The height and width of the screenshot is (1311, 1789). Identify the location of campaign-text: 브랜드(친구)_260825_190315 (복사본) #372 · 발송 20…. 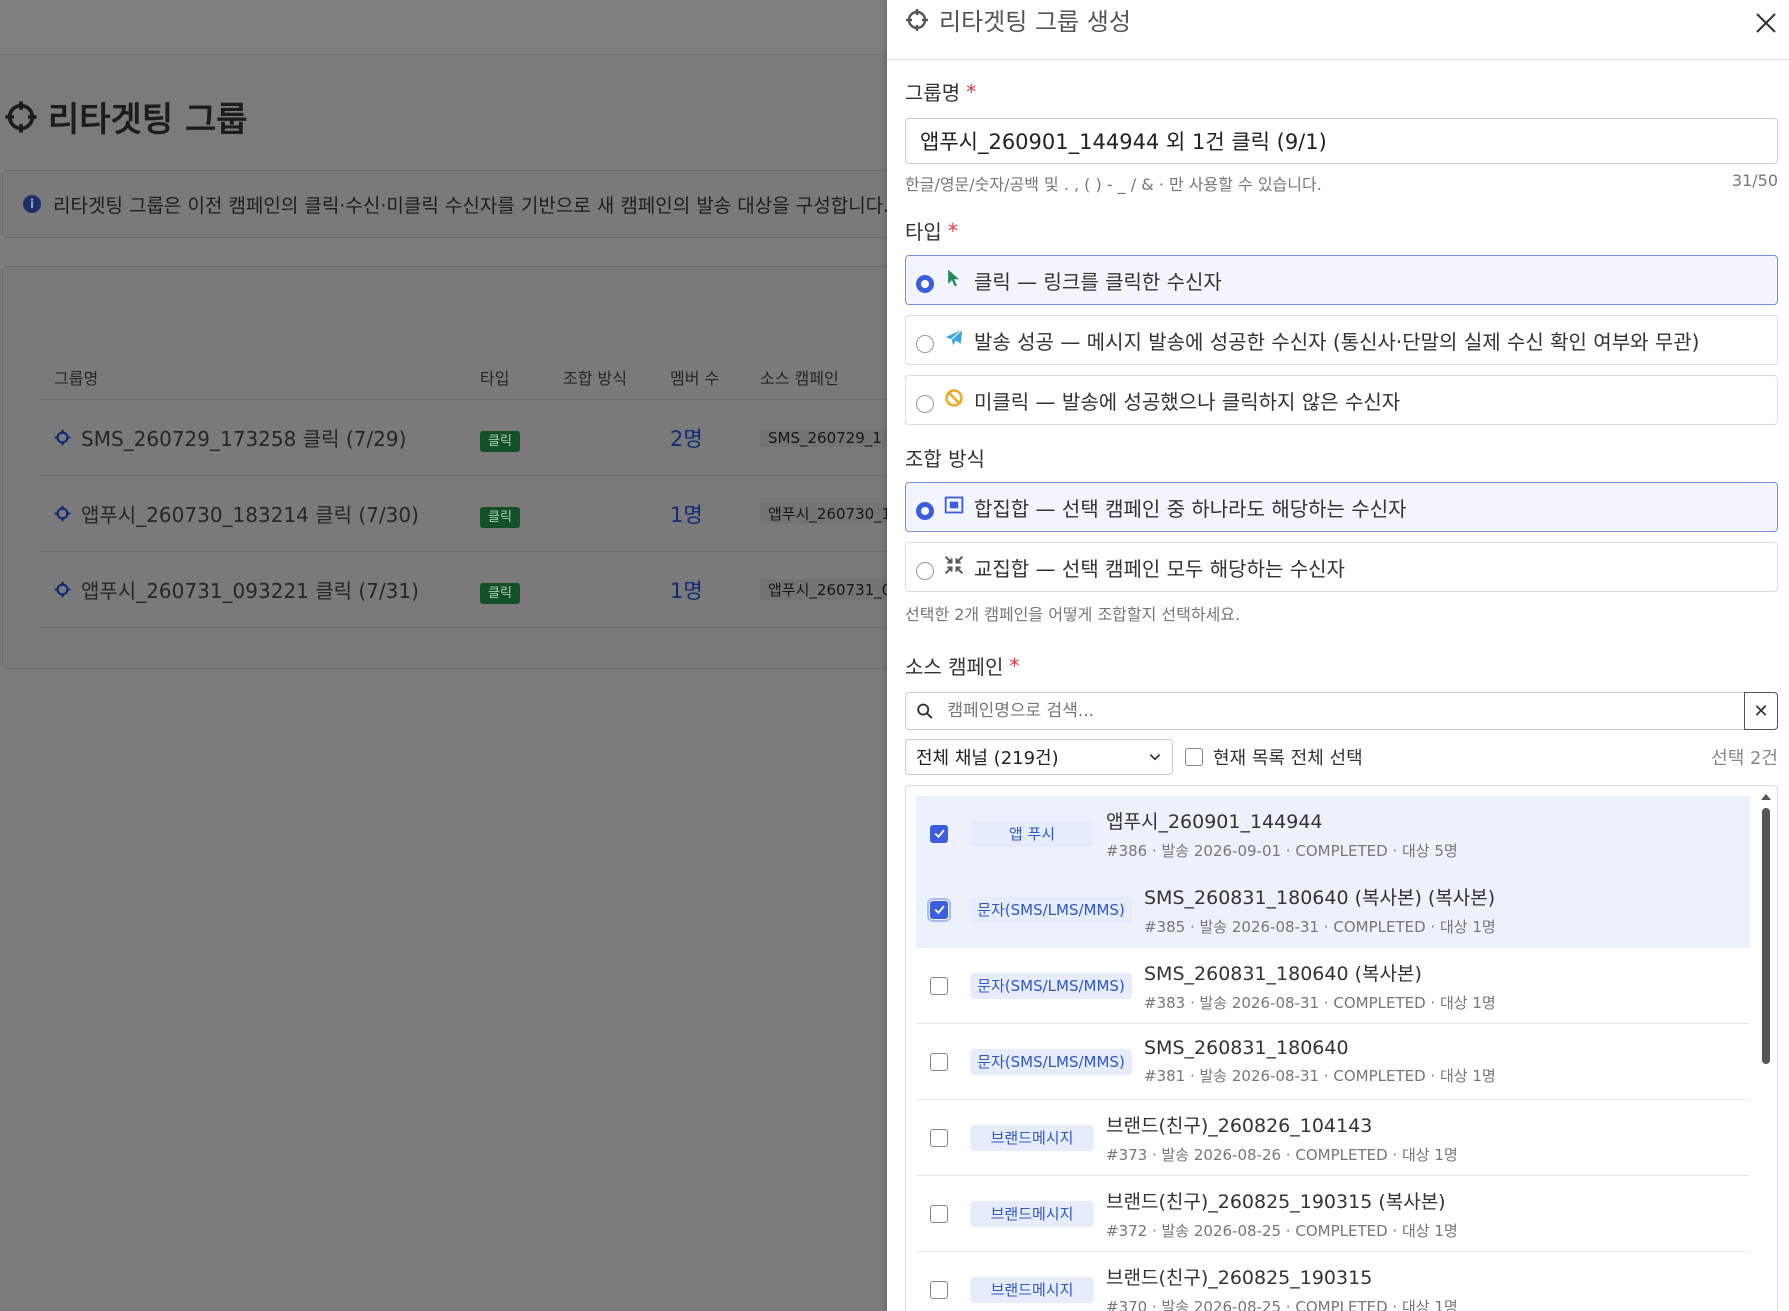
(1282, 1214).